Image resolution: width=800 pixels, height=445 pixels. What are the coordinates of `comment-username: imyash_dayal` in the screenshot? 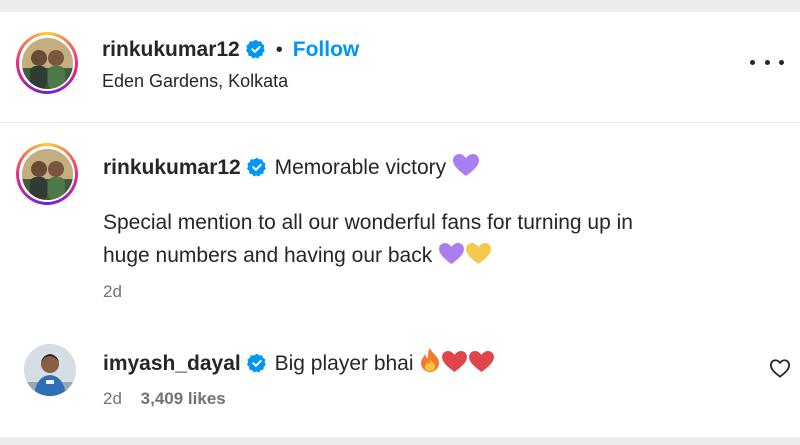 It's located at (172, 363).